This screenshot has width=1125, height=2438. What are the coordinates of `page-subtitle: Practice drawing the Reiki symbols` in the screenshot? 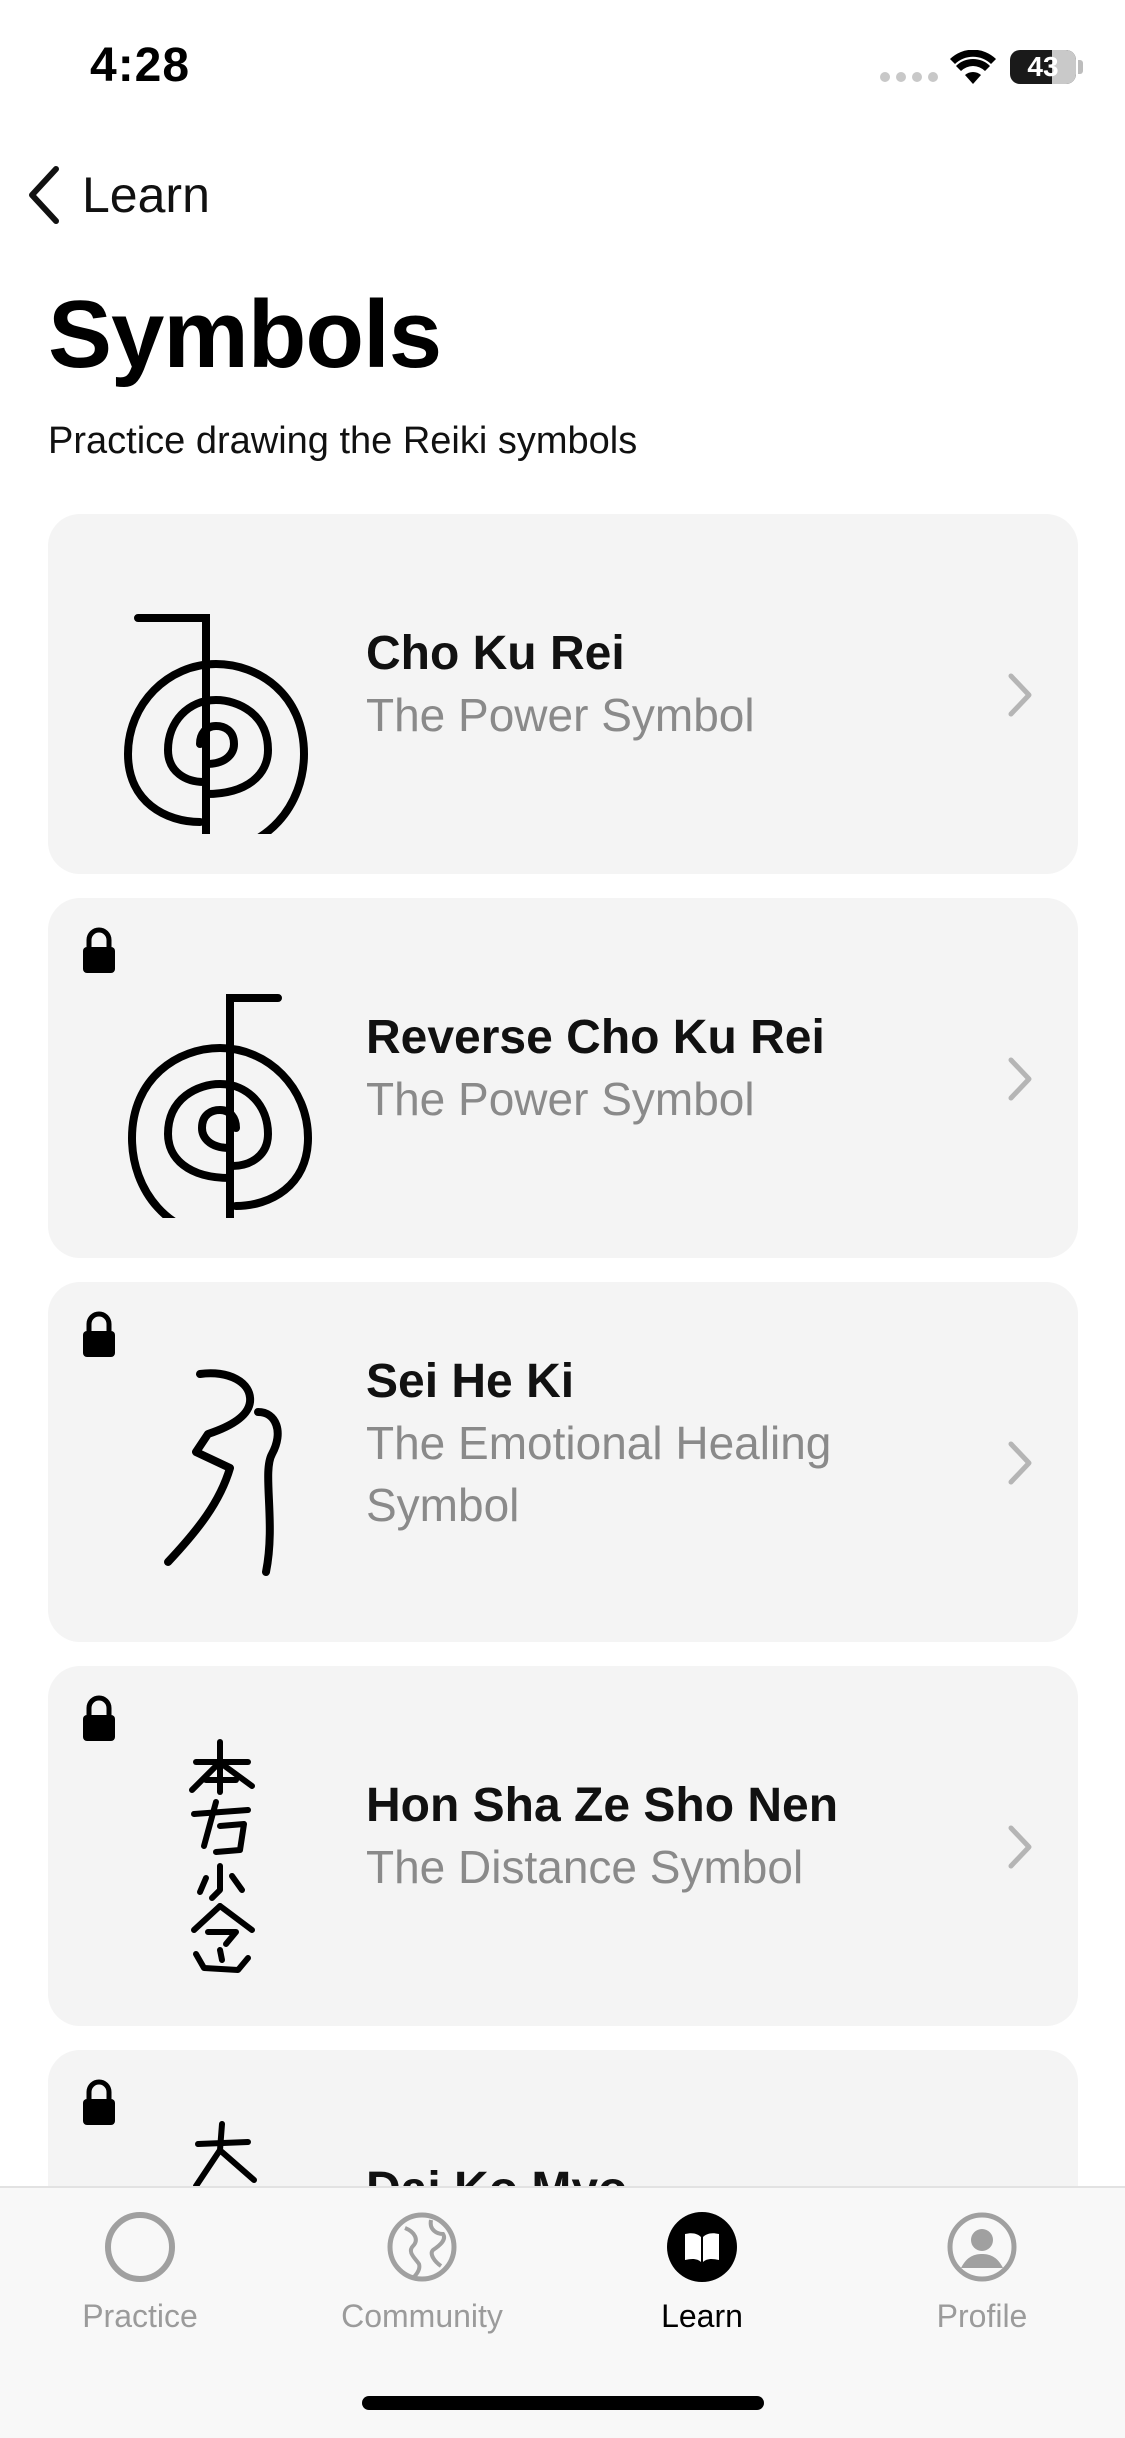 It's located at (343, 441).